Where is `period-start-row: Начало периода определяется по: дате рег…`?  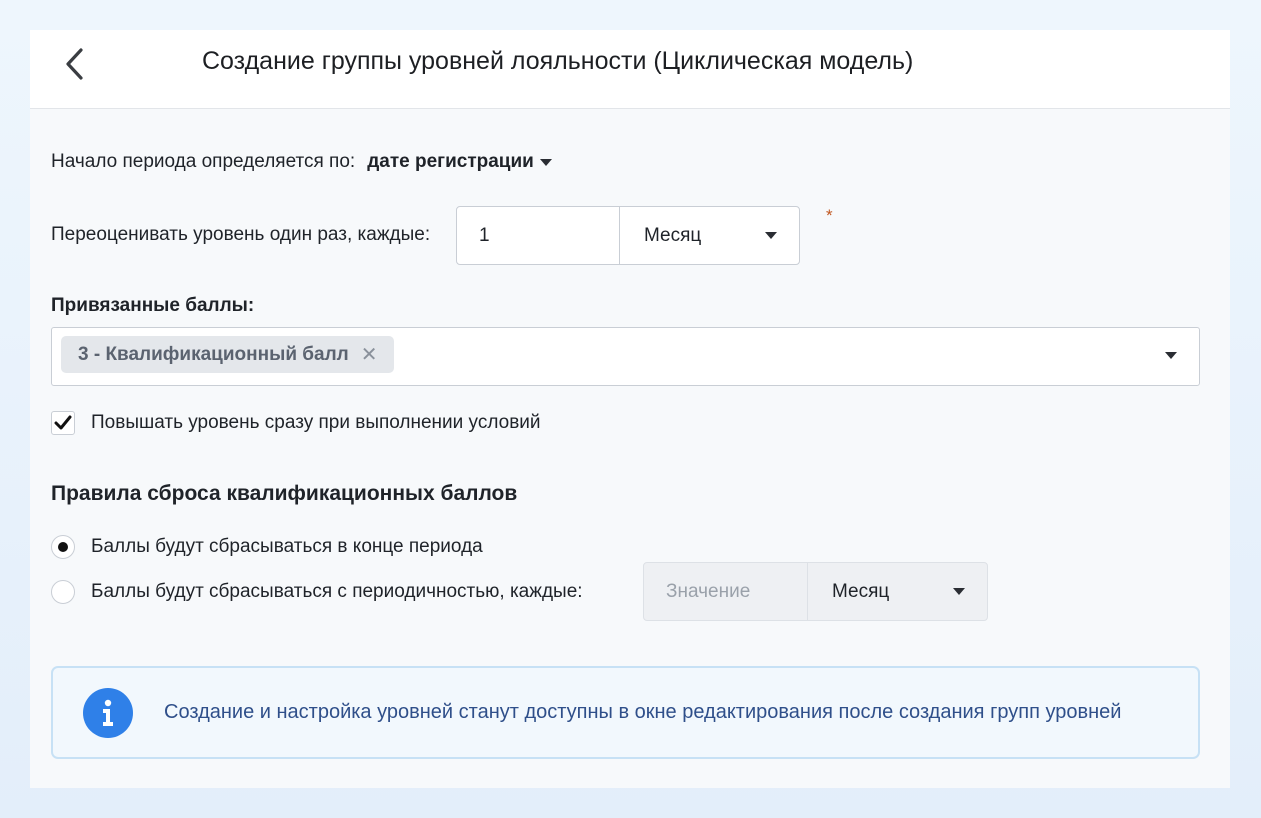 period-start-row: Начало периода определяется по: дате рег… is located at coordinates (301, 162).